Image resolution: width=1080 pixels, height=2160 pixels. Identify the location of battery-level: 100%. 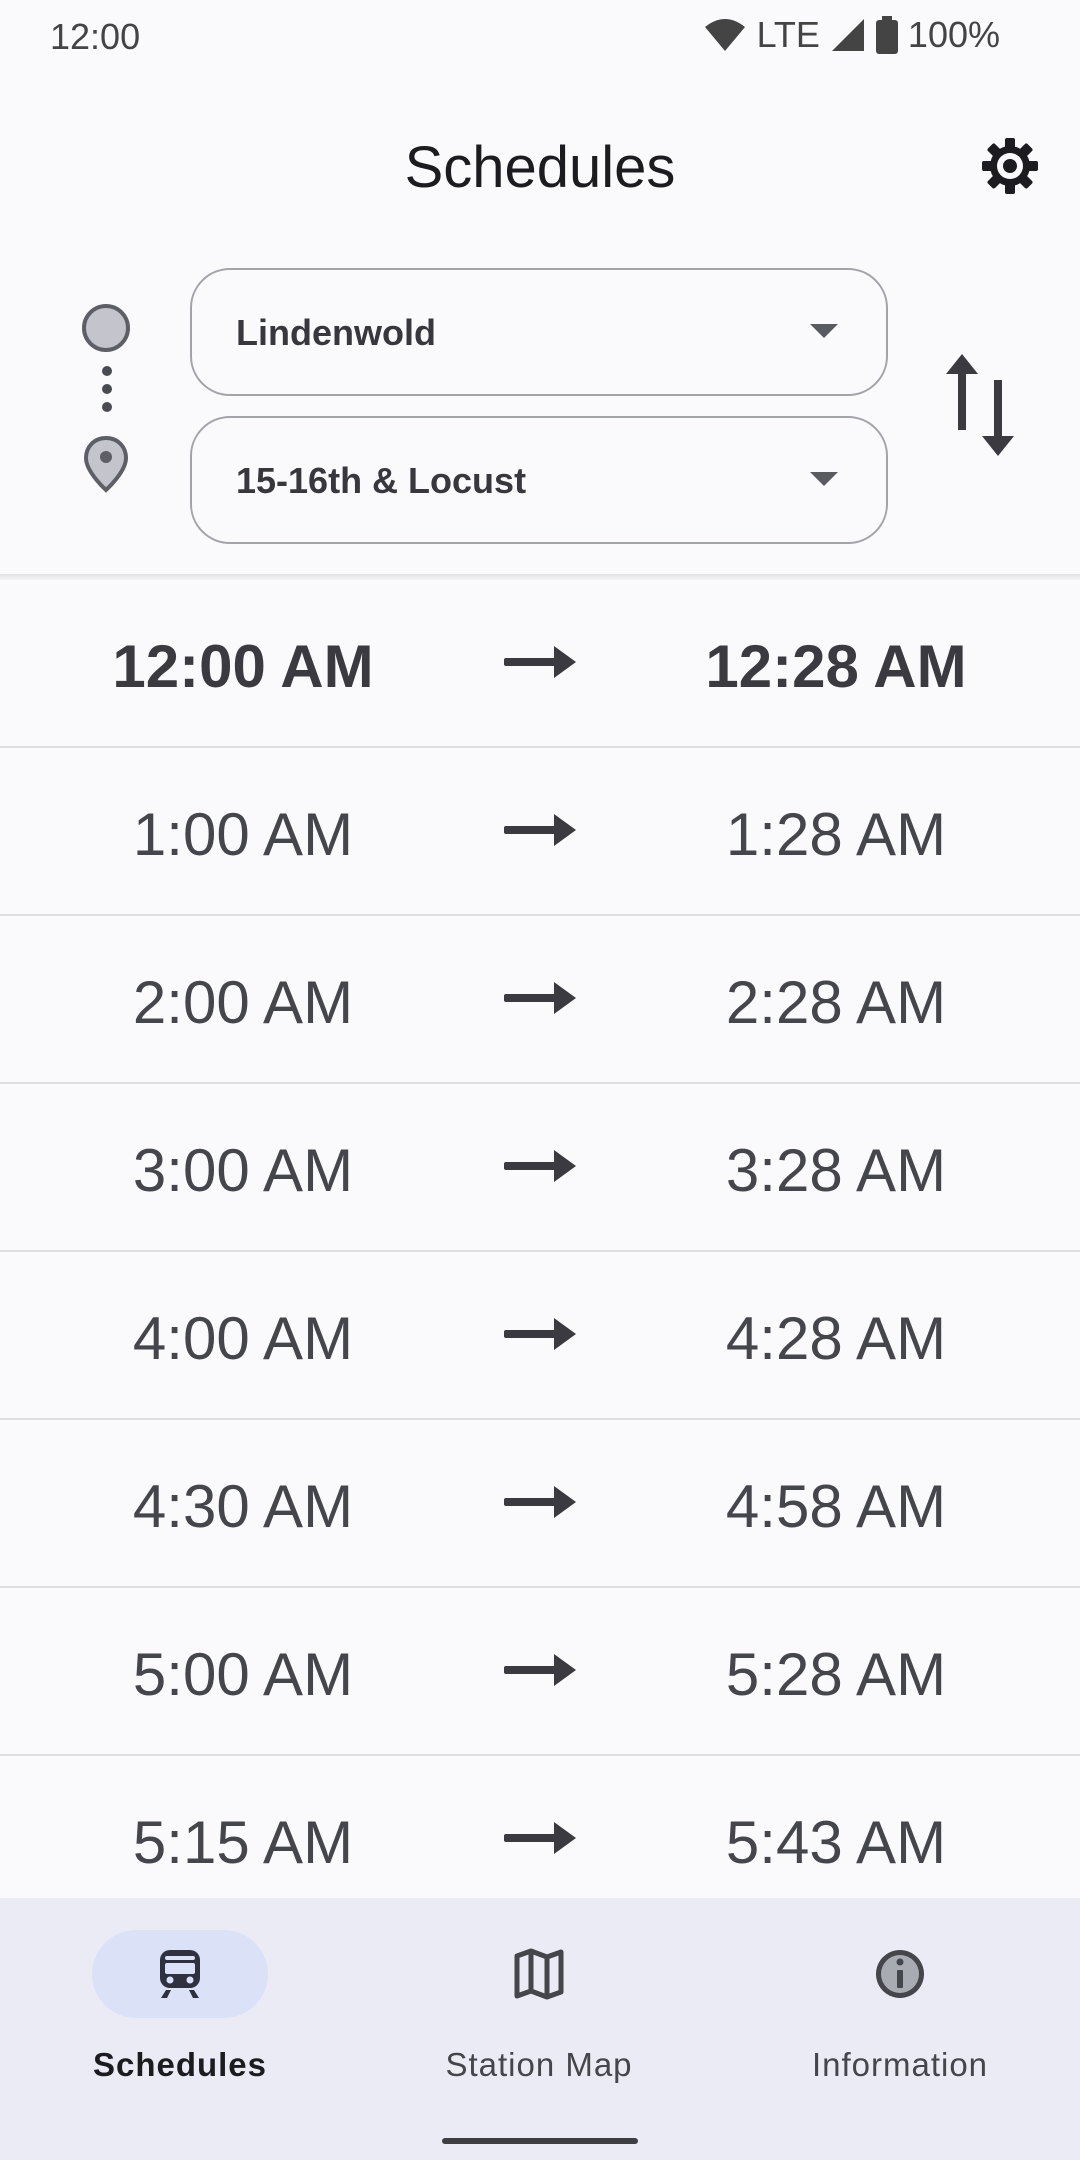
(953, 34).